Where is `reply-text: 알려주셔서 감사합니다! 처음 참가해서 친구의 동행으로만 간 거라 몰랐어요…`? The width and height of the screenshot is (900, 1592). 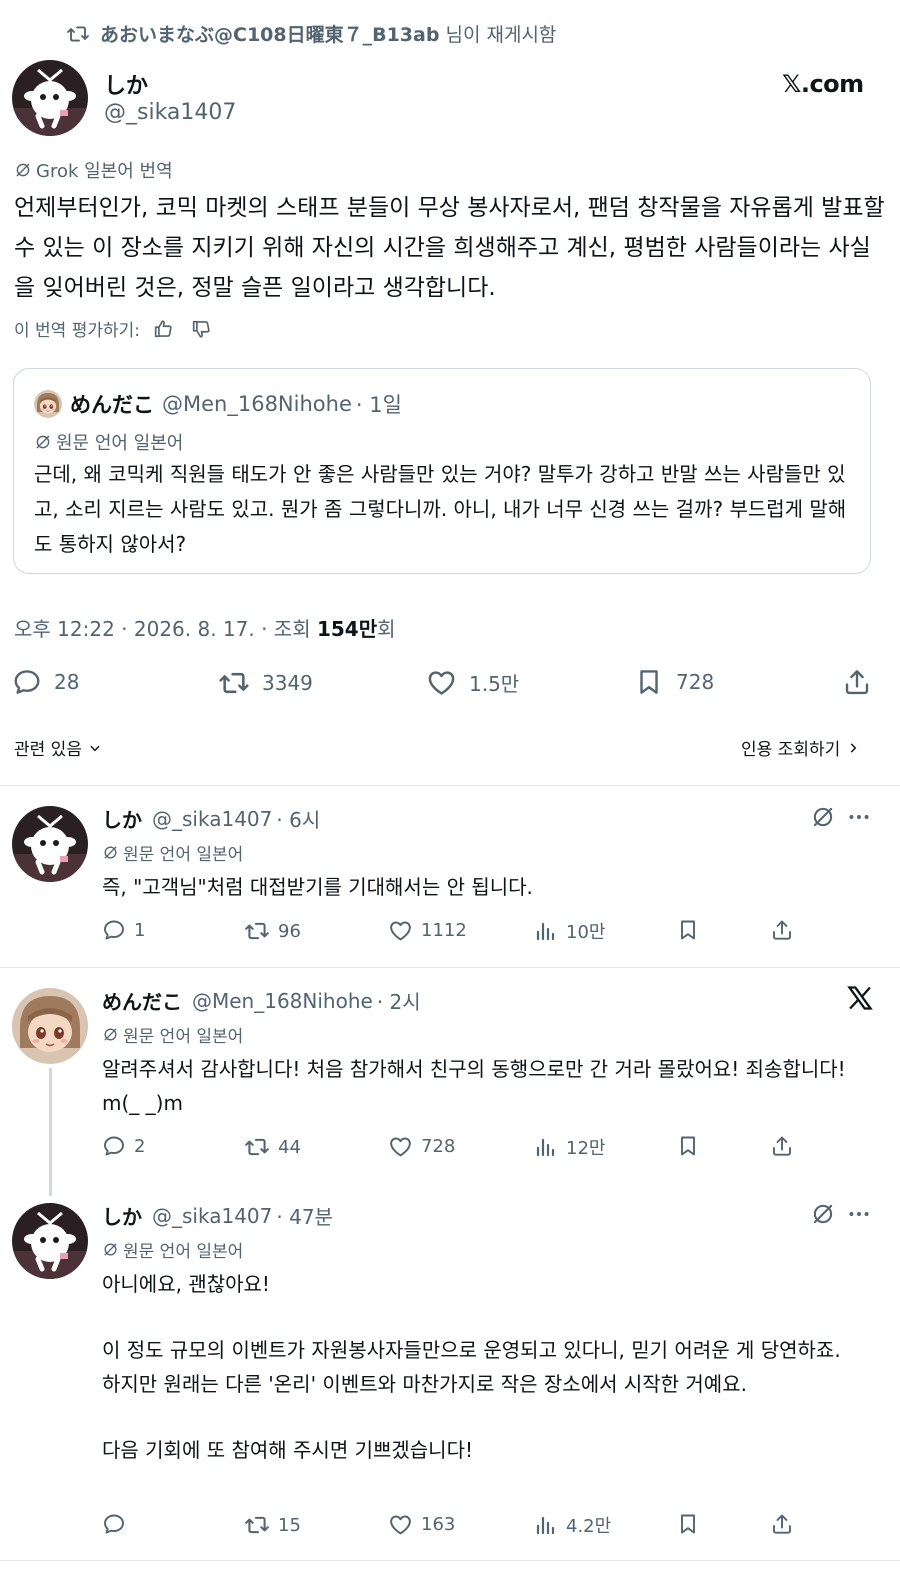
reply-text: 알려주셔서 감사합니다! 처음 참가해서 친구의 동행으로만 간 거라 몰랐어요… is located at coordinates (474, 1086).